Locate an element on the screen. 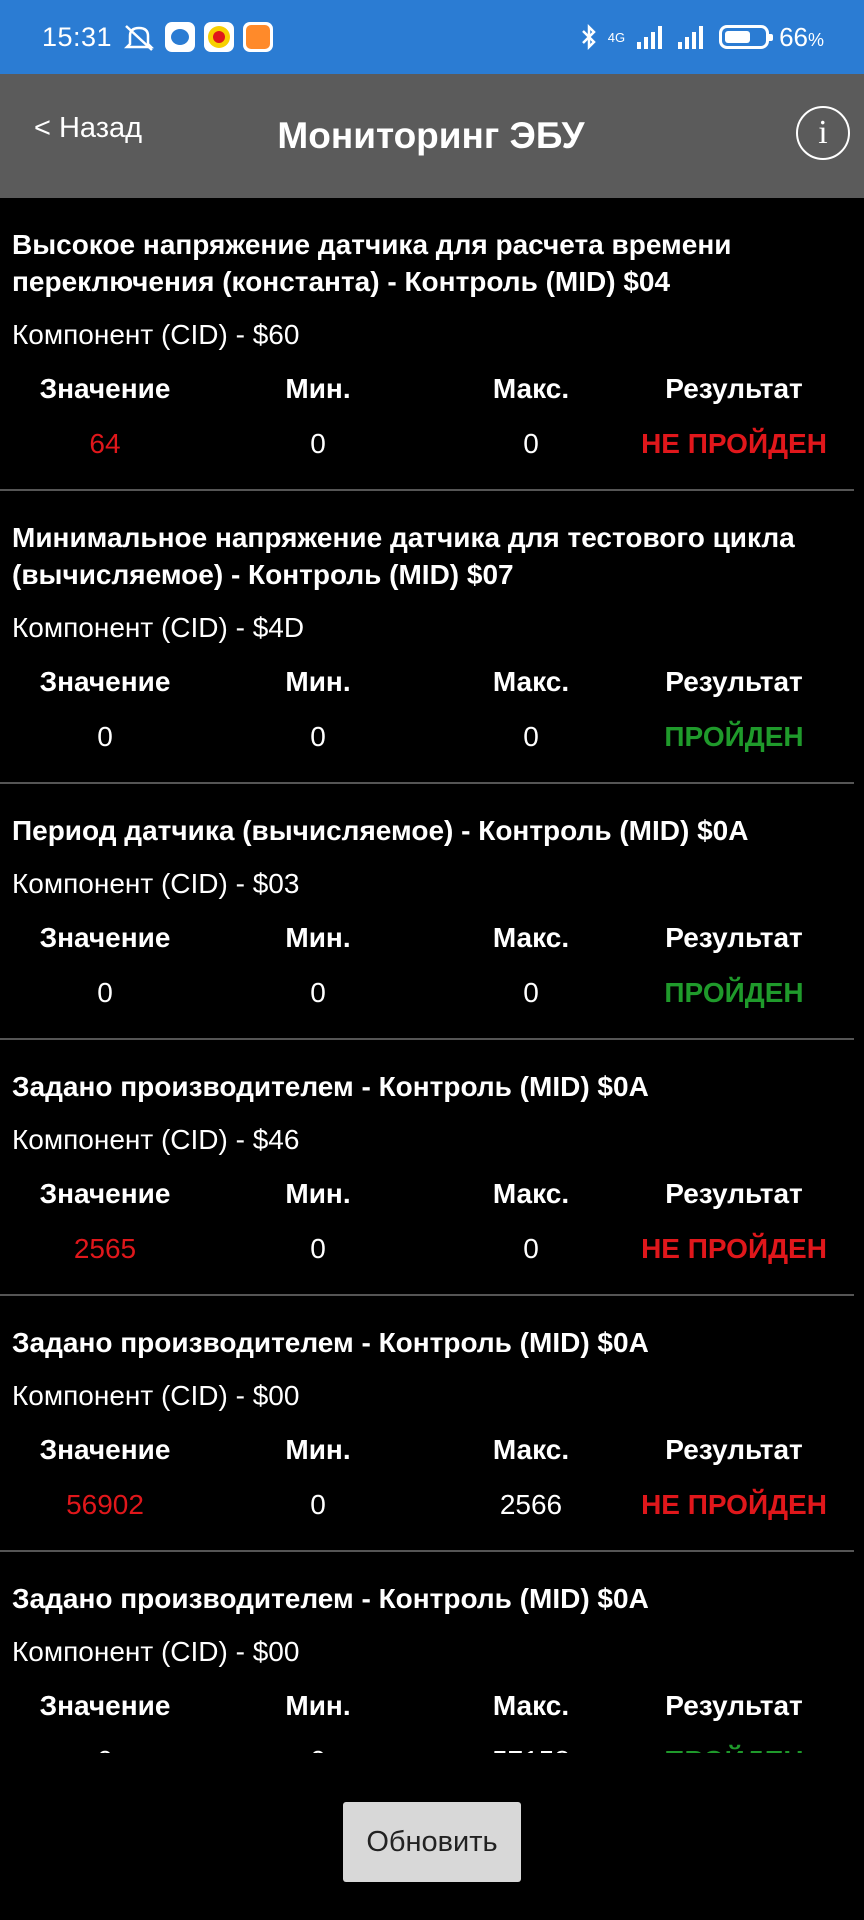 This screenshot has width=864, height=1920. back-button: < Назад is located at coordinates (88, 128).